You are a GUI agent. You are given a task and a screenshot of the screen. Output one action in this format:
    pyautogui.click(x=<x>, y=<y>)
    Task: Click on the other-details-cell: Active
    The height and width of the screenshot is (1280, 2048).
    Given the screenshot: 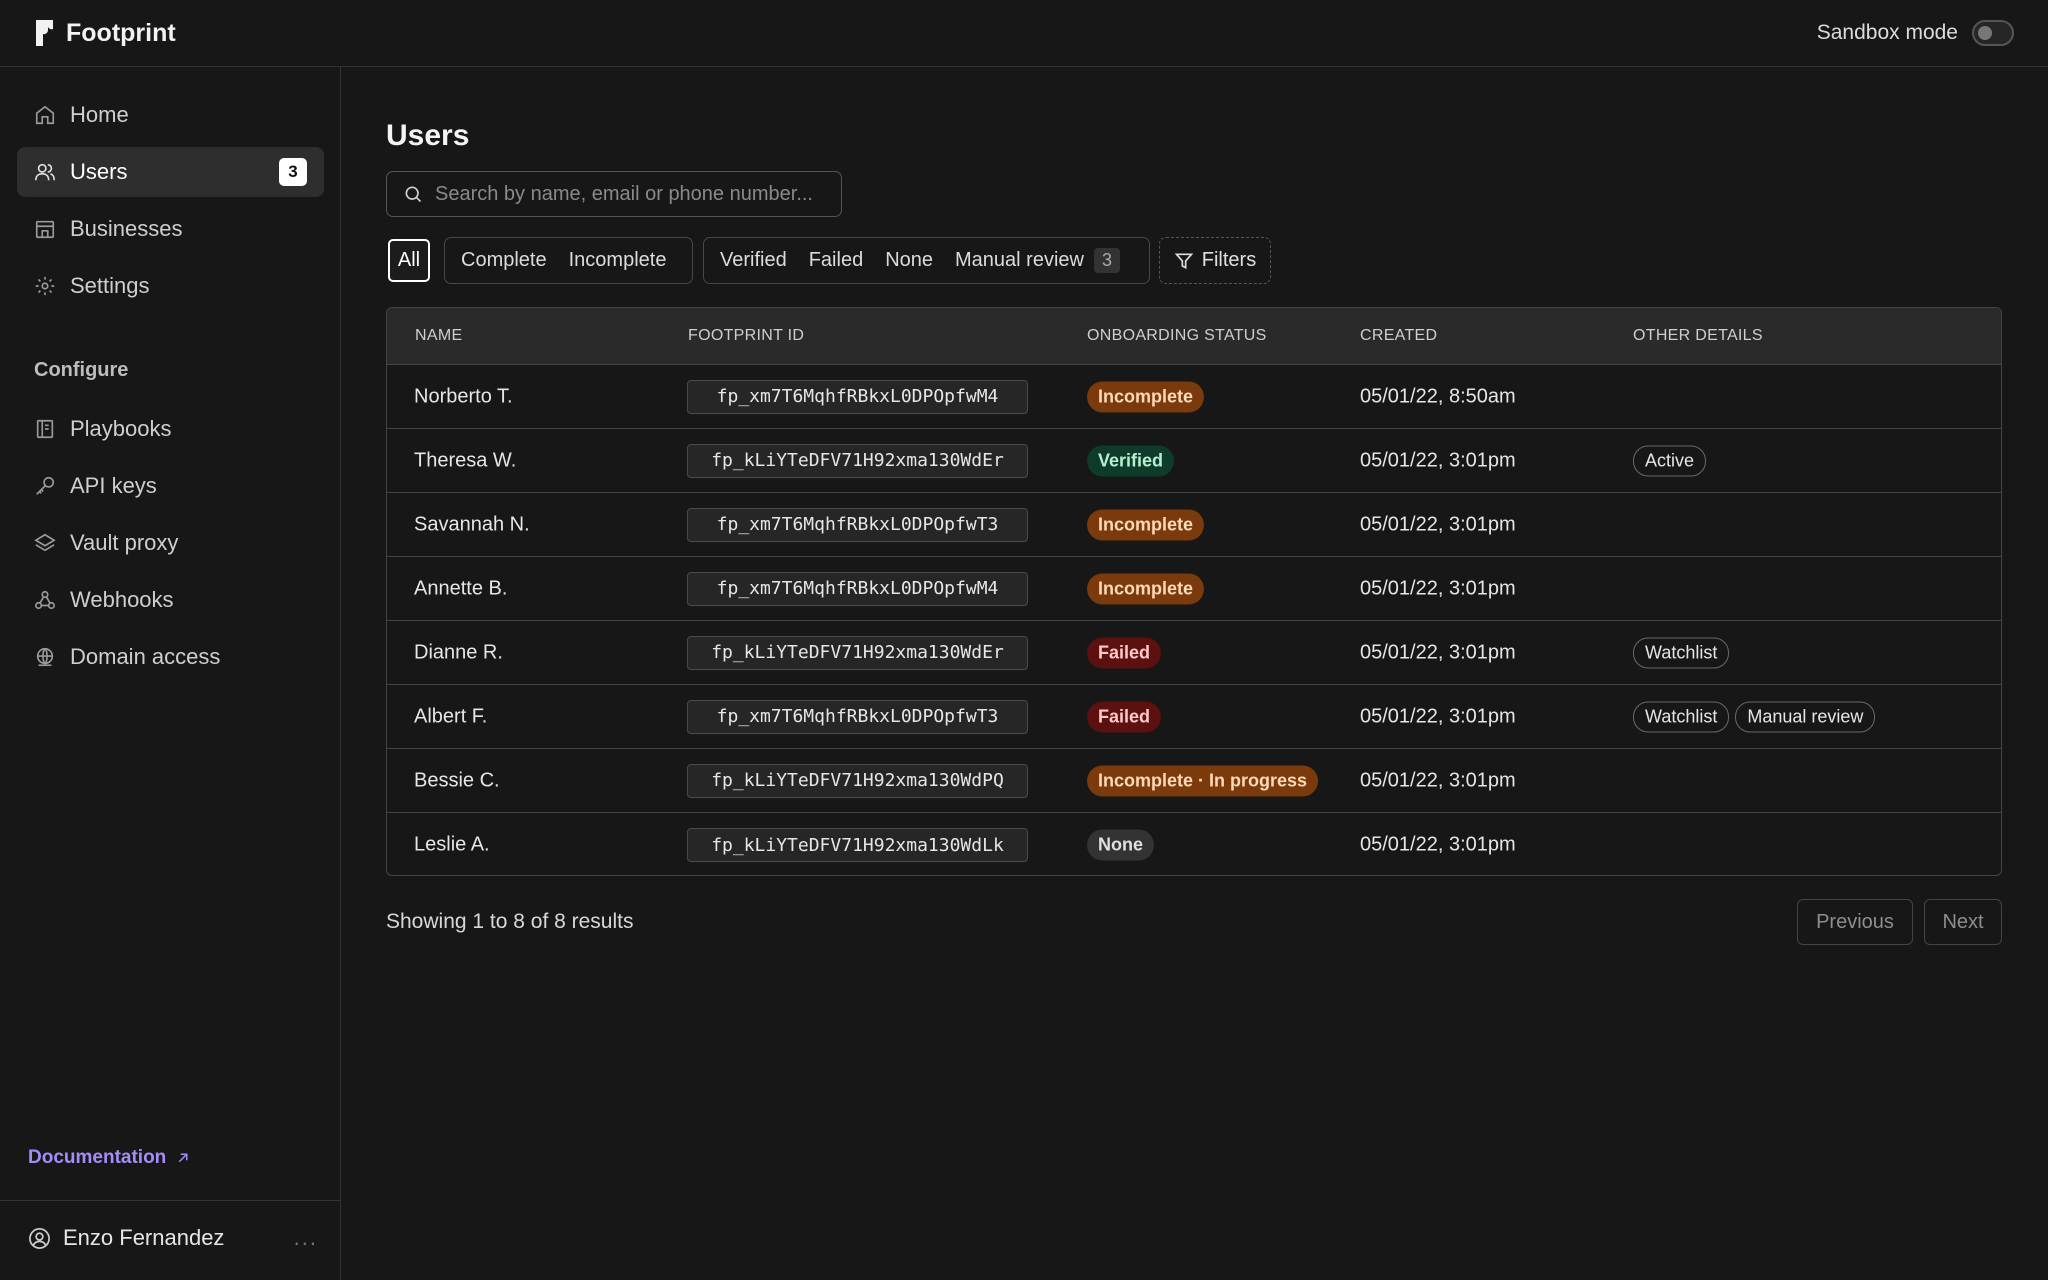 What is the action you would take?
    pyautogui.click(x=1672, y=460)
    